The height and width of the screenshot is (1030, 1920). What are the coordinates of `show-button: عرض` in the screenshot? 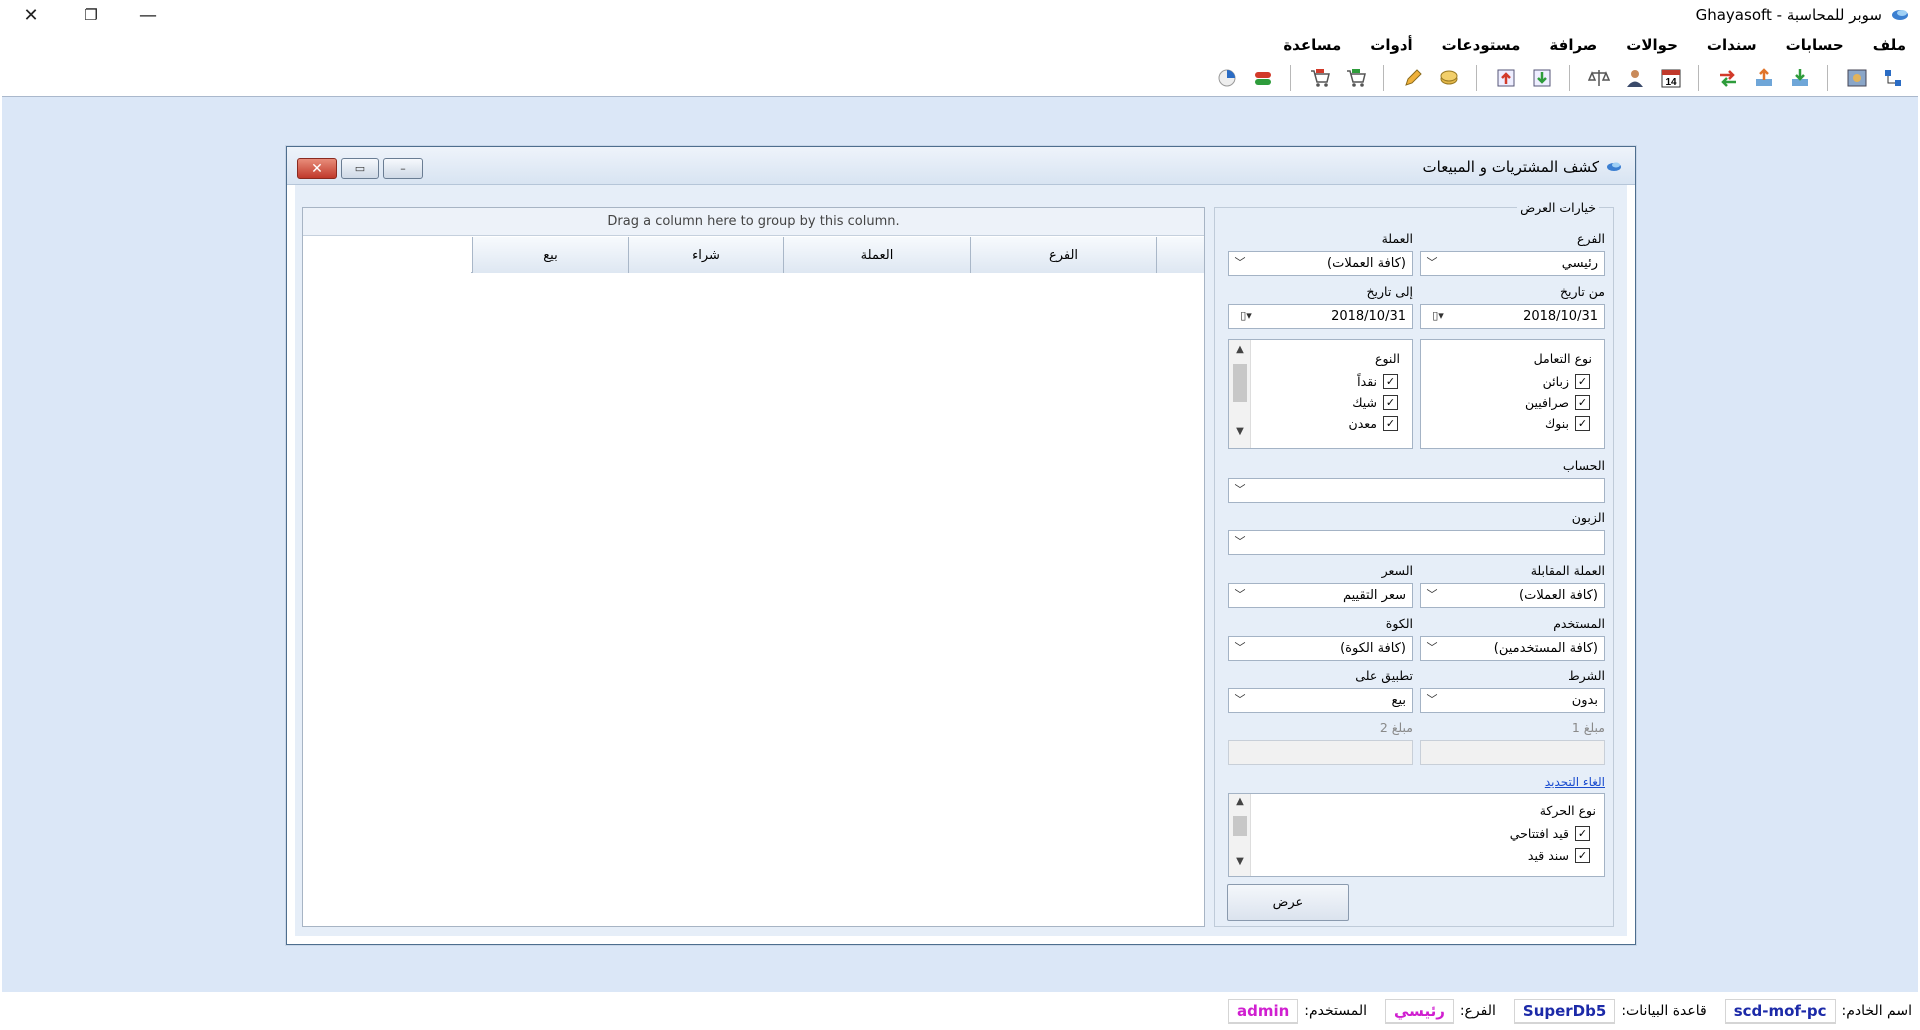 It's located at (1288, 902).